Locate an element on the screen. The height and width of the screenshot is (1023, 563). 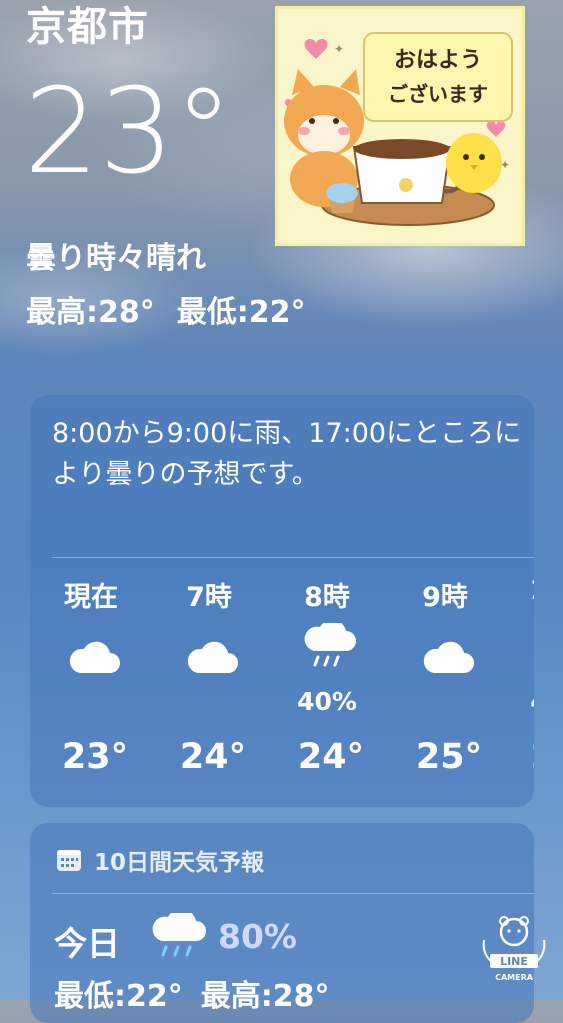
ten-day-header: 10日間天気予報 is located at coordinates (160, 860).